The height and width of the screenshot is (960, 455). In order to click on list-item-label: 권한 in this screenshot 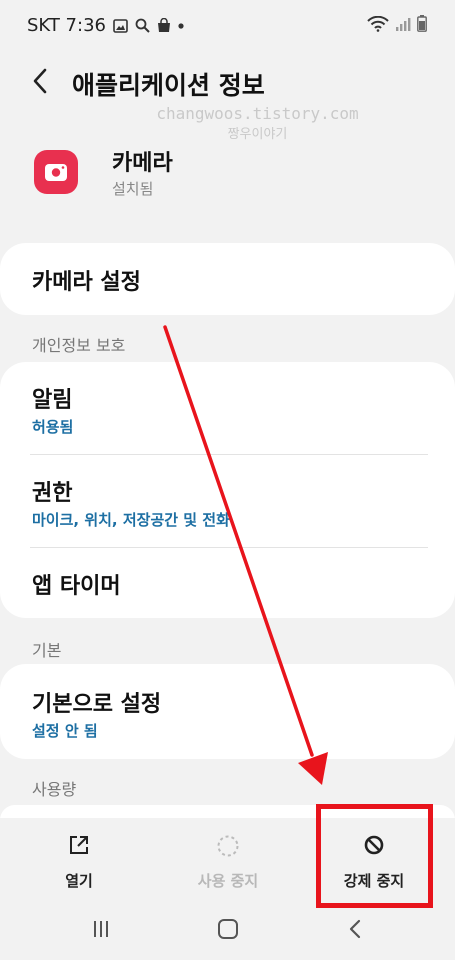, I will do `click(52, 493)`.